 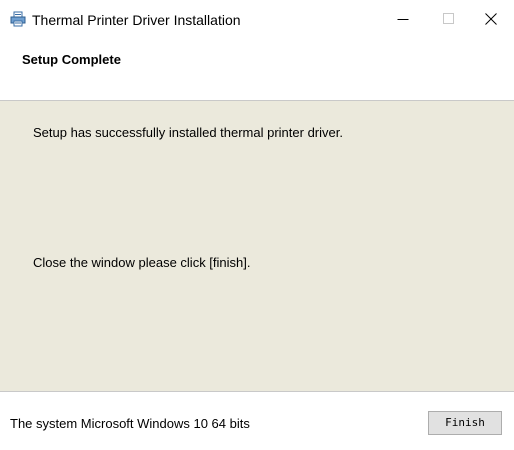 I want to click on maximize-button, so click(x=449, y=19).